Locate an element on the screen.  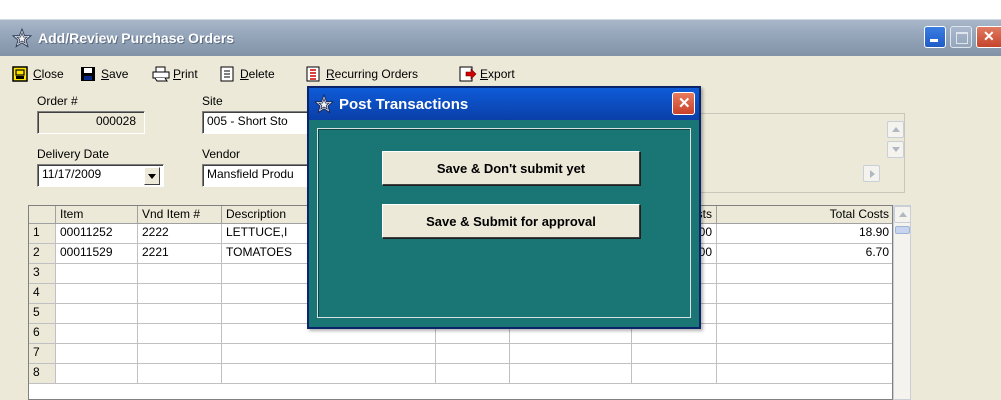
cell-item: 00011529 is located at coordinates (97, 254).